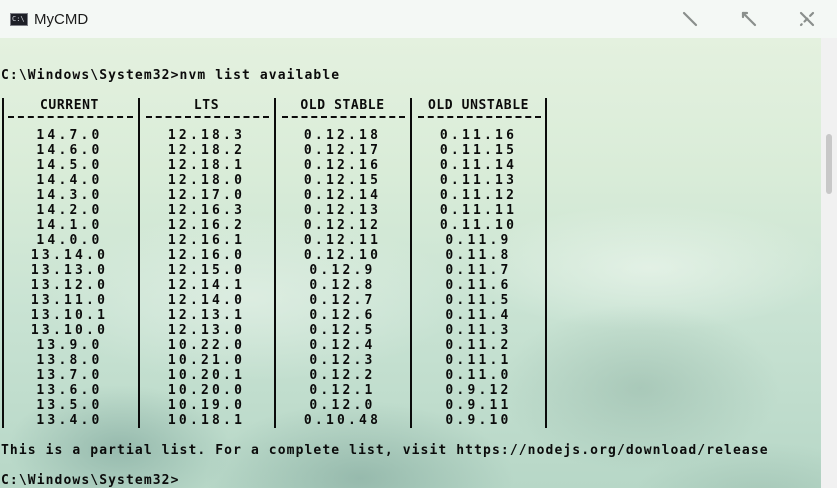  Describe the element at coordinates (478, 150) in the screenshot. I see `cell-old-unstable: 0.11.15` at that location.